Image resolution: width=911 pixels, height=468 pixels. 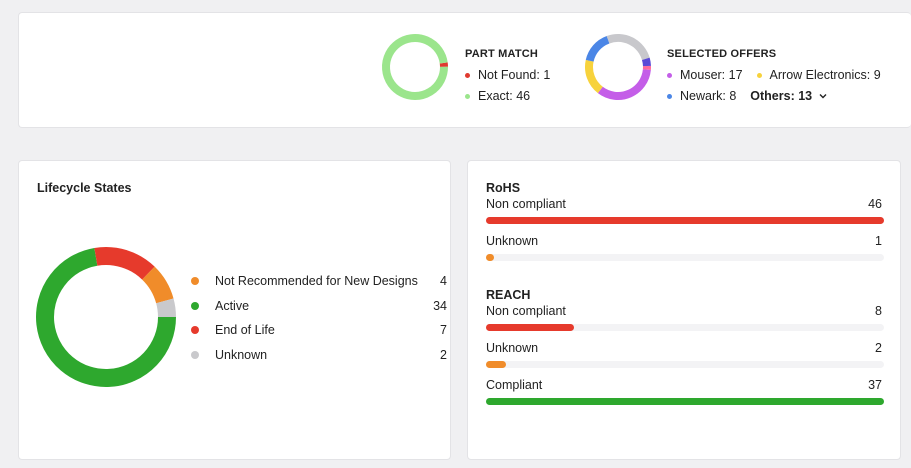 I want to click on selected-offers-title: SELECTED OFFERS, so click(x=722, y=54).